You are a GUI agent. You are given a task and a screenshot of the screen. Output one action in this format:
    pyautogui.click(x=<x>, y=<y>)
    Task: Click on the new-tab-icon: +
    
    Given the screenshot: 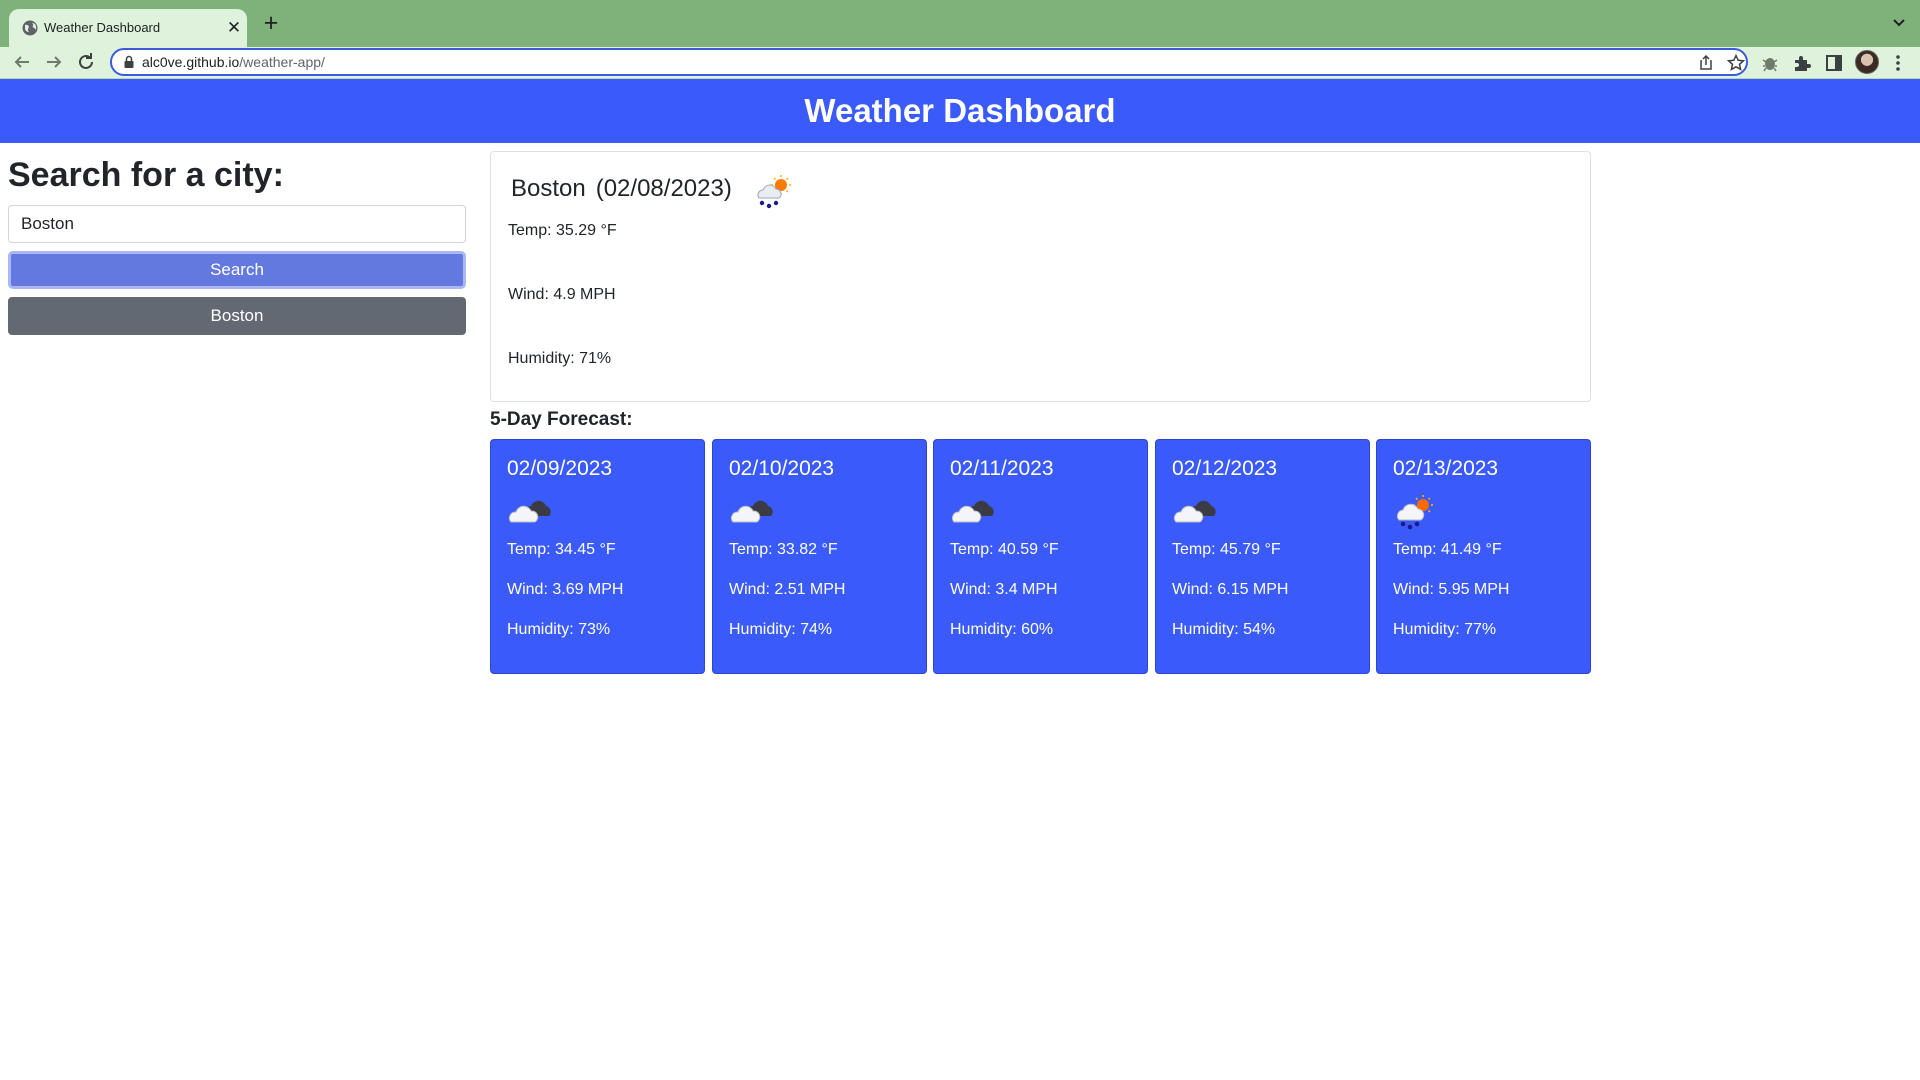 What is the action you would take?
    pyautogui.click(x=271, y=24)
    